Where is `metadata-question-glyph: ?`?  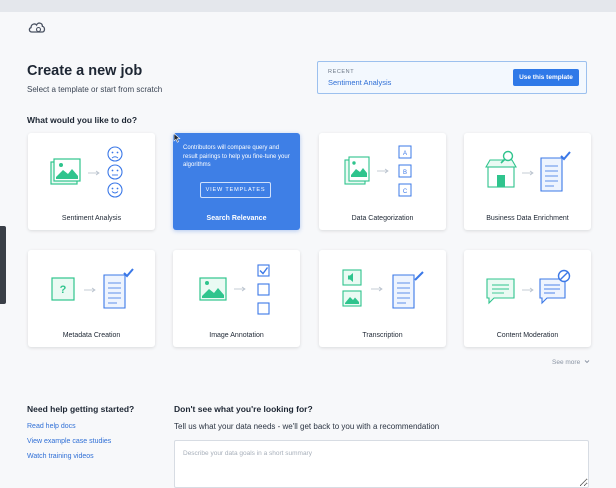 metadata-question-glyph: ? is located at coordinates (63, 290).